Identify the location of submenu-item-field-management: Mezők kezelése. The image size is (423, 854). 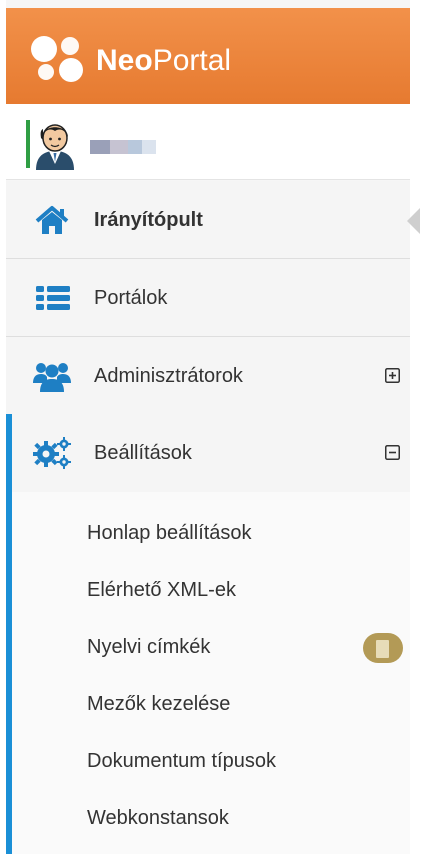
(158, 704).